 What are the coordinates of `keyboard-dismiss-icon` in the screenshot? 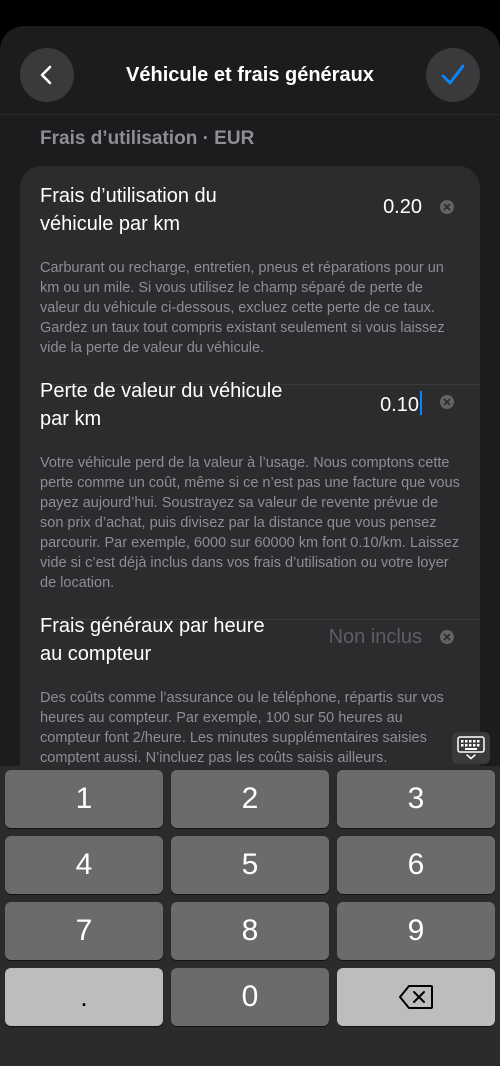 It's located at (471, 748).